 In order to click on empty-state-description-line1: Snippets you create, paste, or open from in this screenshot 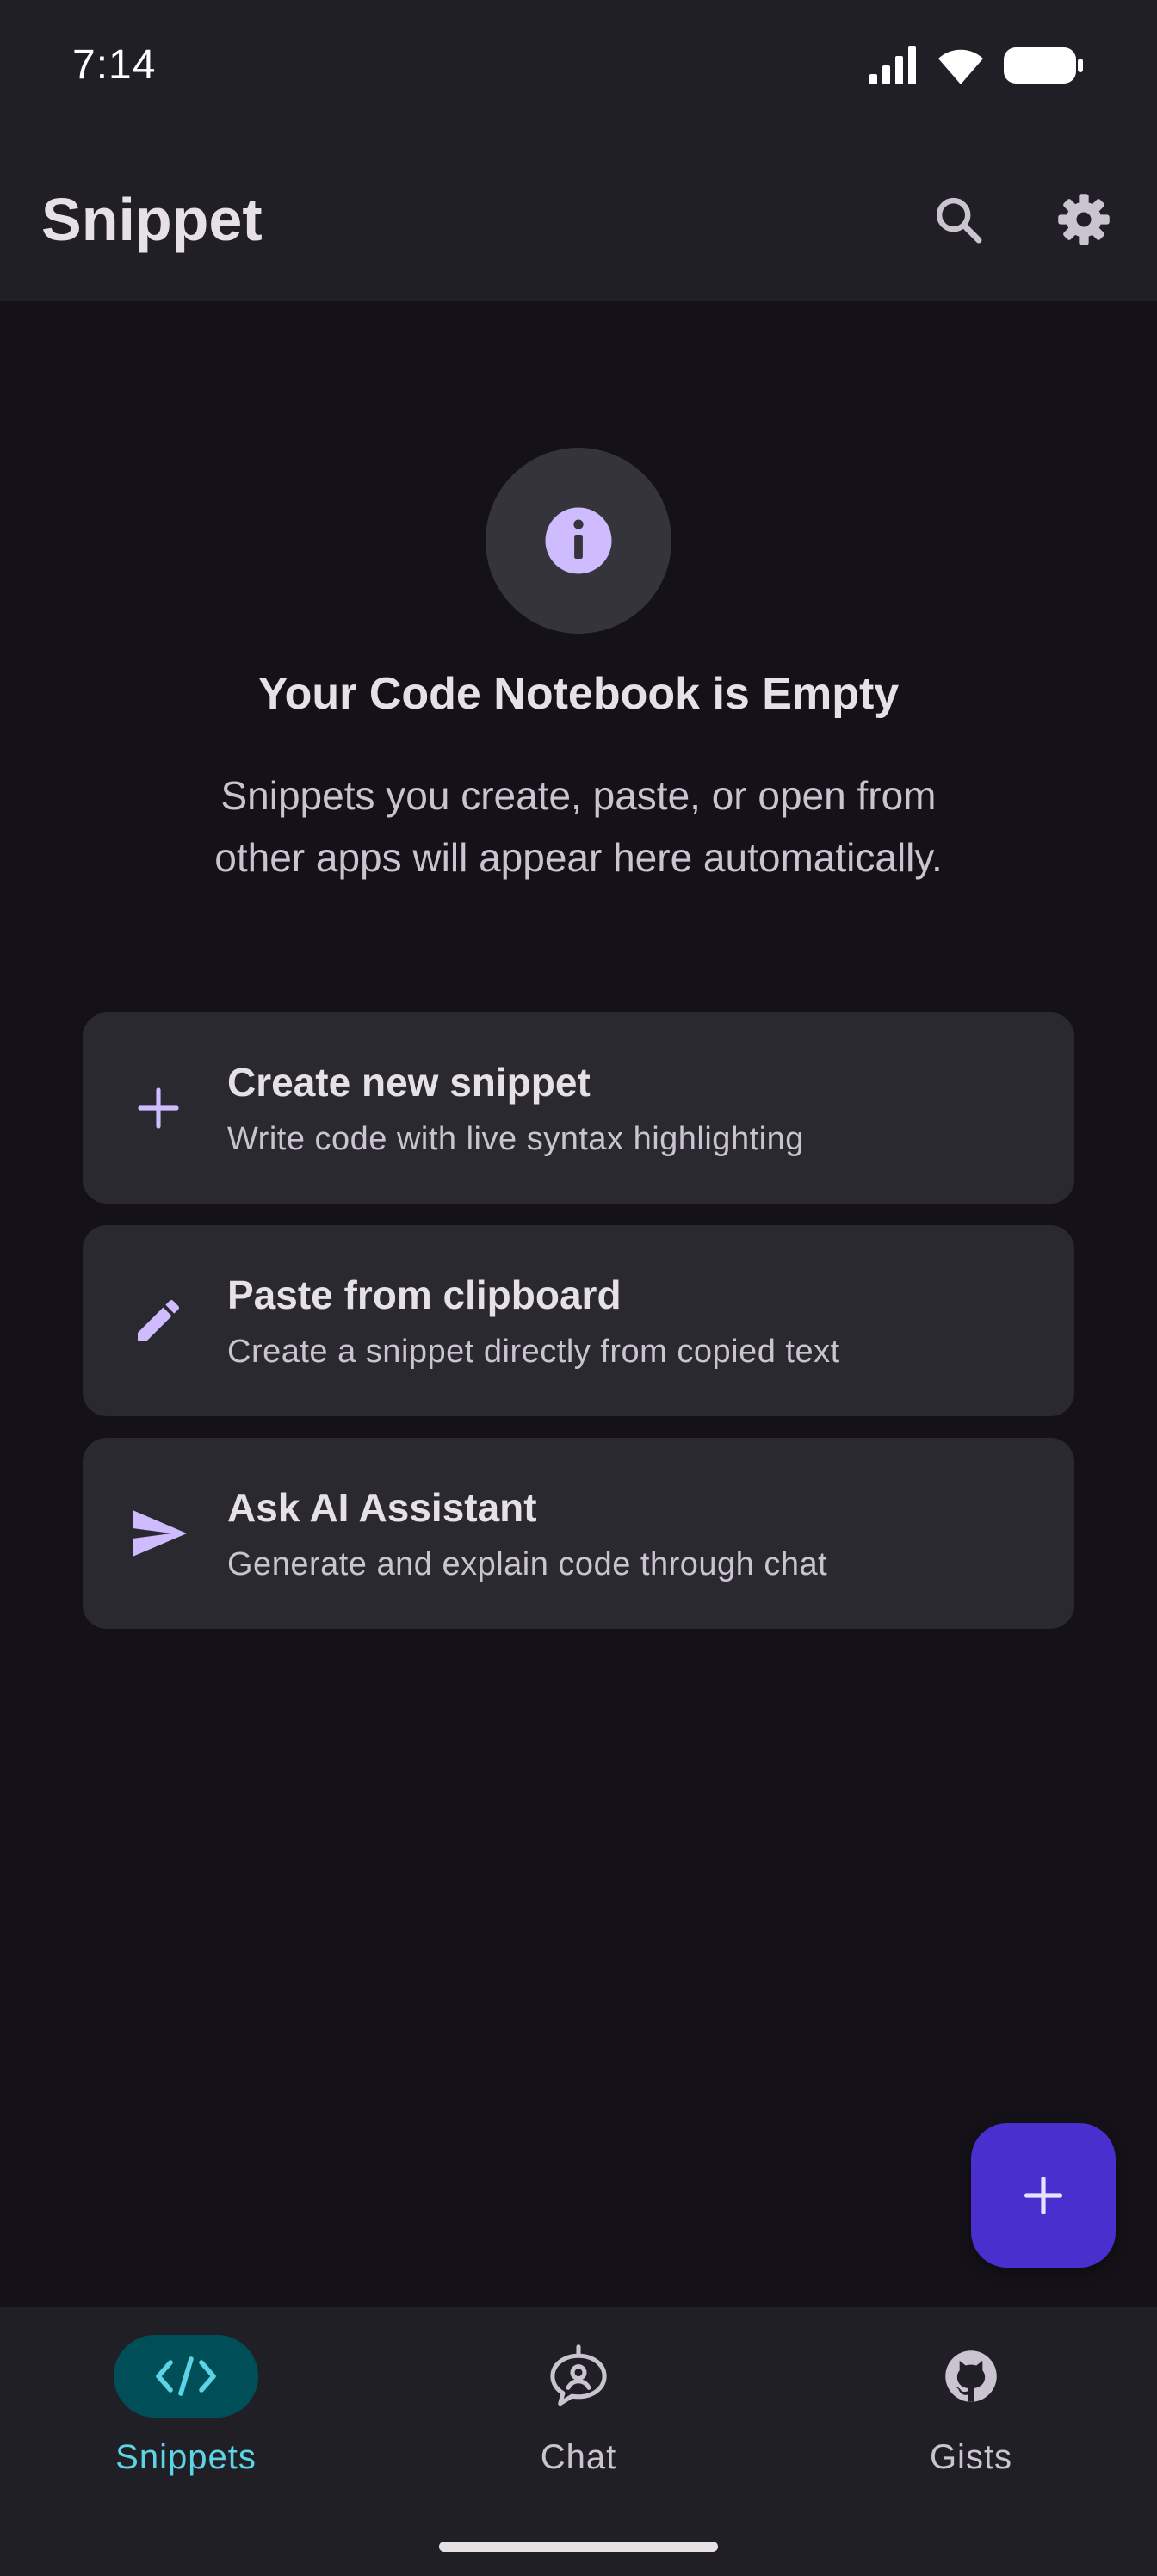, I will do `click(579, 796)`.